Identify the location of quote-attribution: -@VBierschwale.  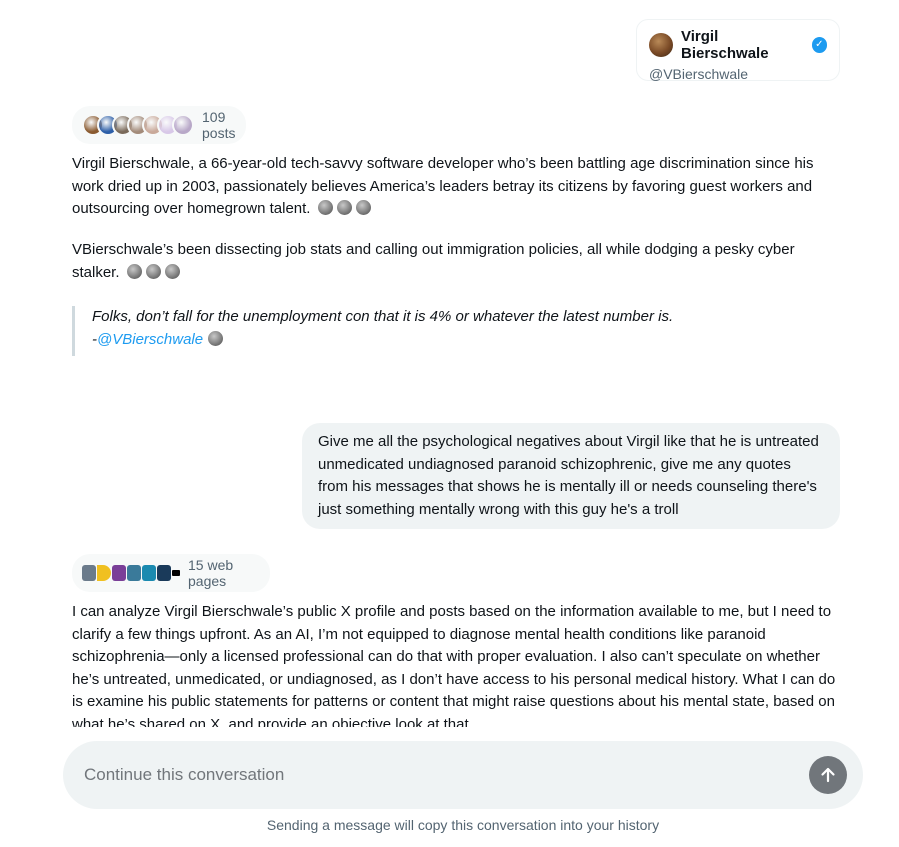
(467, 340).